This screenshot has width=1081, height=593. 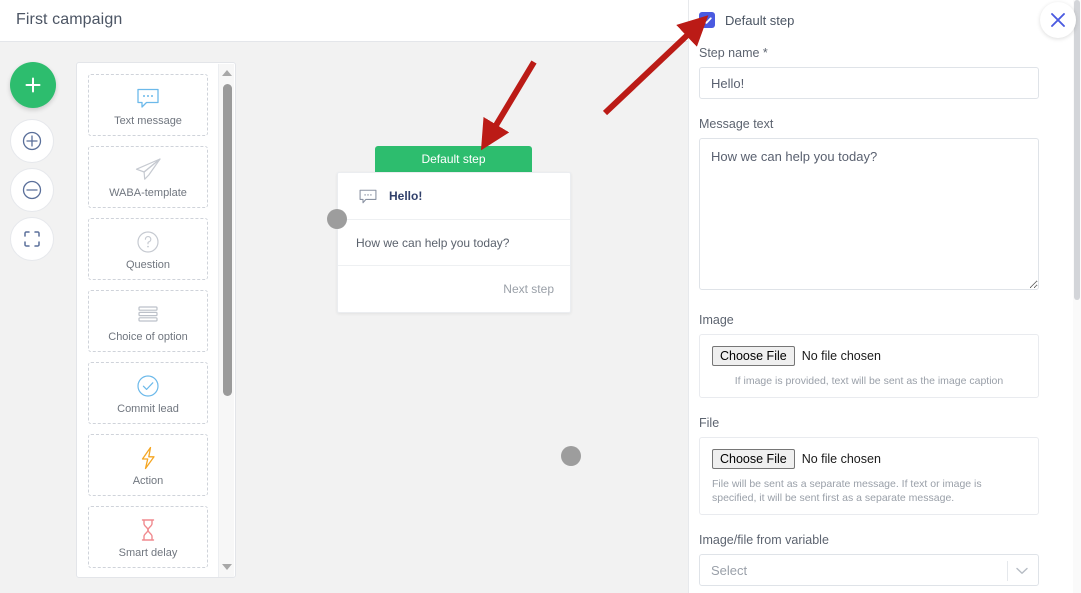 I want to click on campaign-header: First campaign, so click(x=344, y=21).